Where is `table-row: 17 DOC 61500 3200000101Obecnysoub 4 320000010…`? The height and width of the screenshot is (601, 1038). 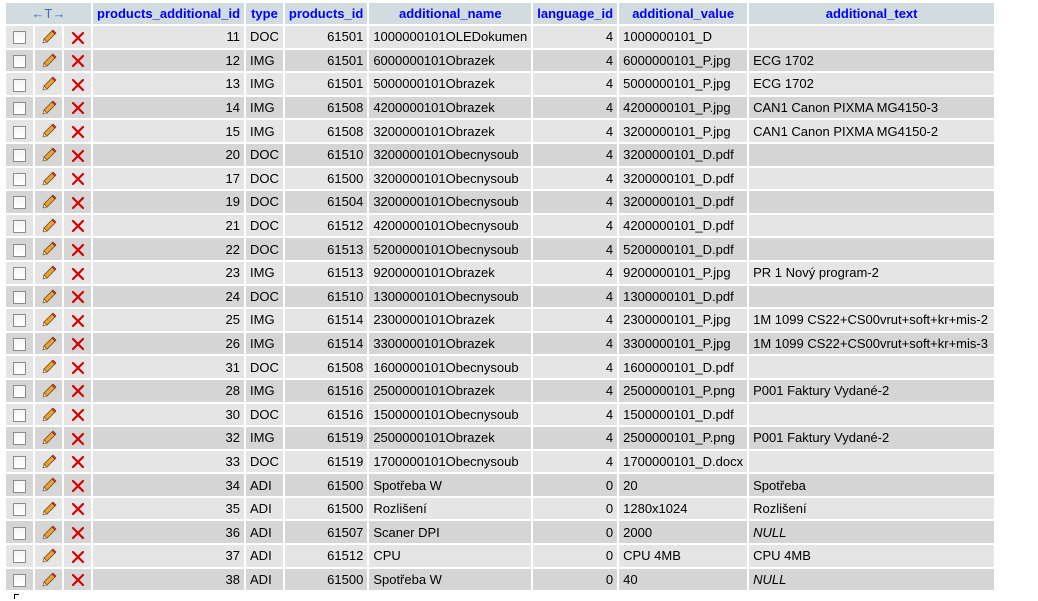 table-row: 17 DOC 61500 3200000101Obecnysoub 4 320000010… is located at coordinates (500, 178).